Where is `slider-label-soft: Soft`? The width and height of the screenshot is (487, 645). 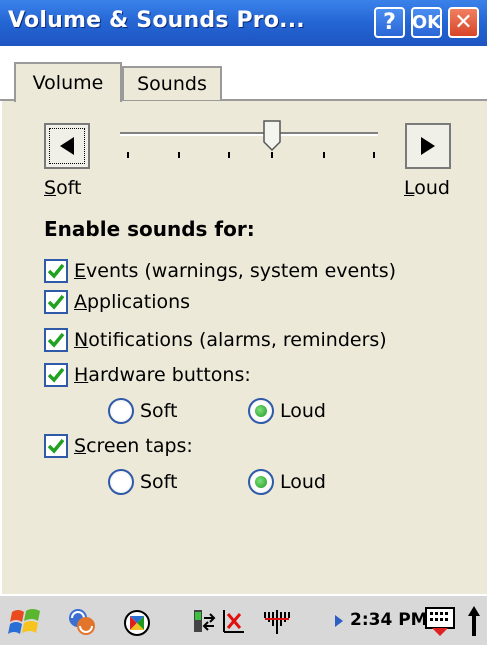 slider-label-soft: Soft is located at coordinates (63, 188).